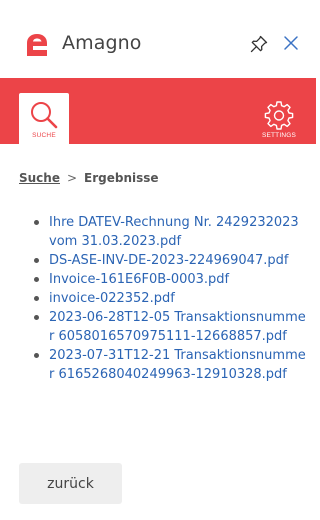  I want to click on back-button: zurück, so click(70, 483).